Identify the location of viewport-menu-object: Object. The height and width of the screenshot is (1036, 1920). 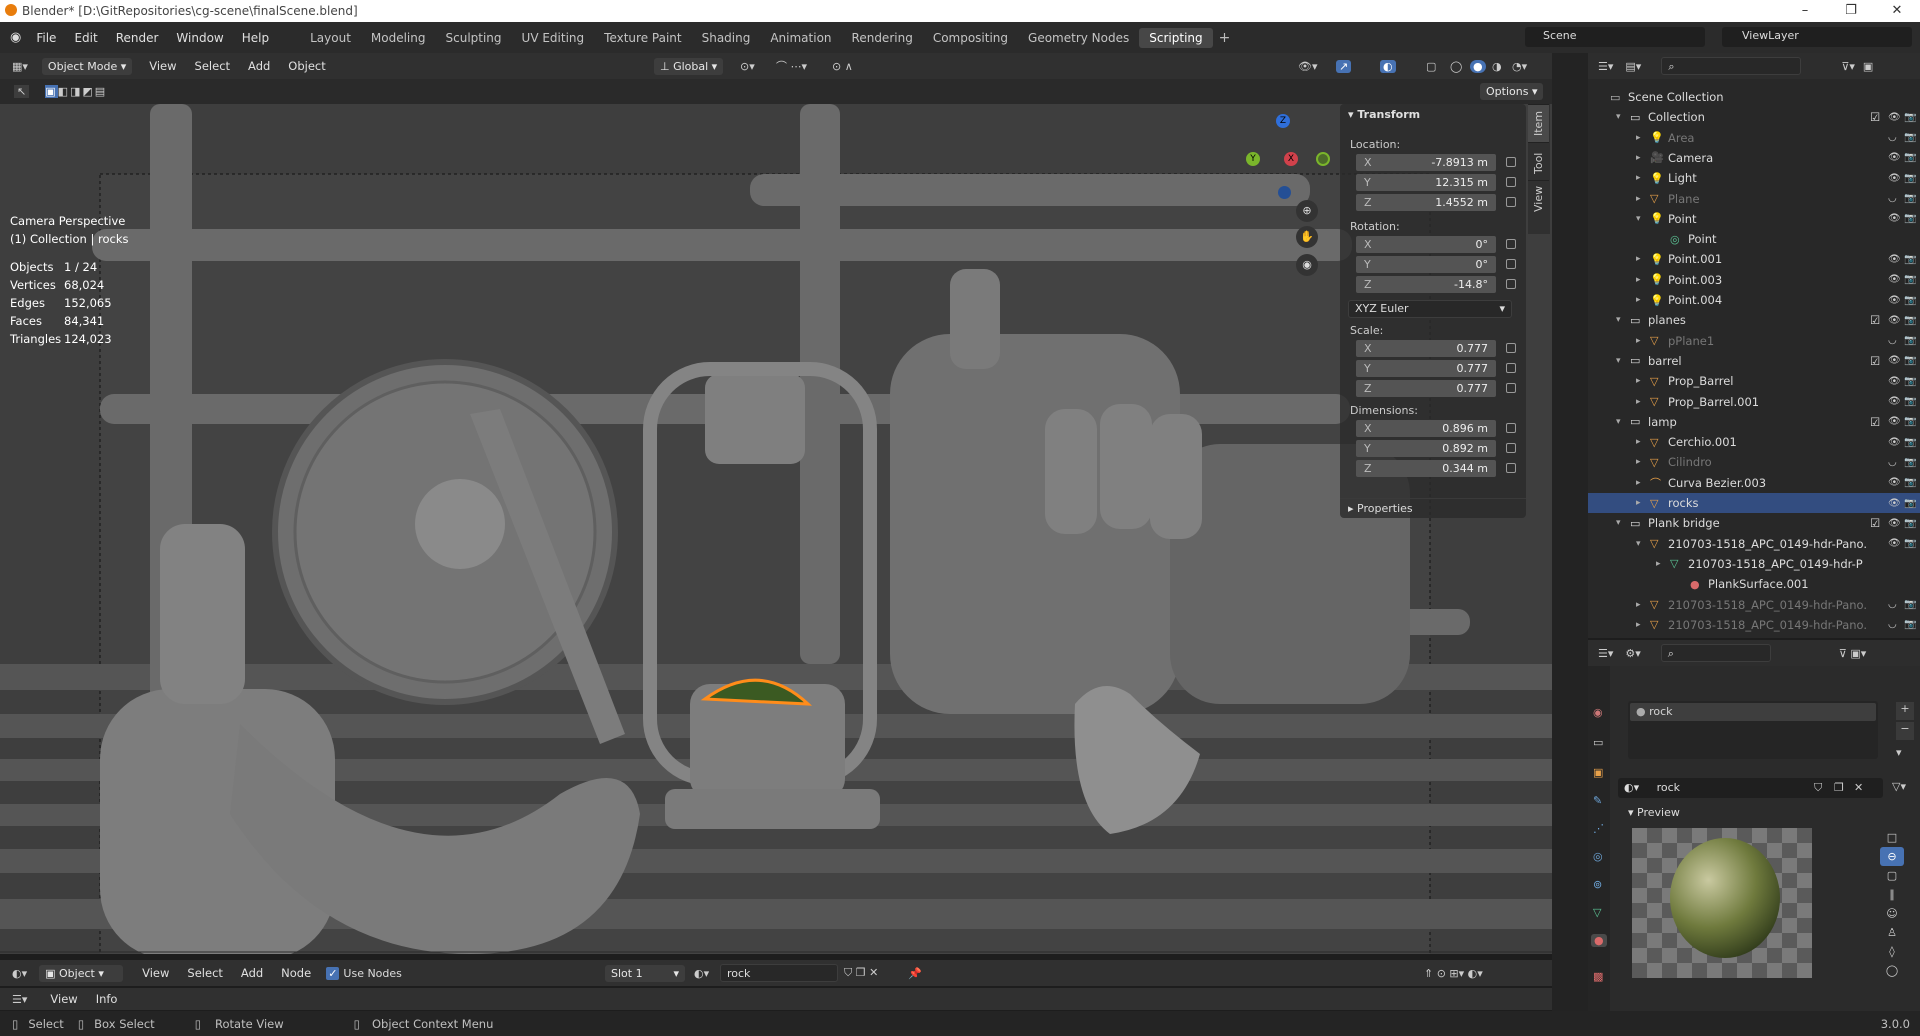
(306, 66).